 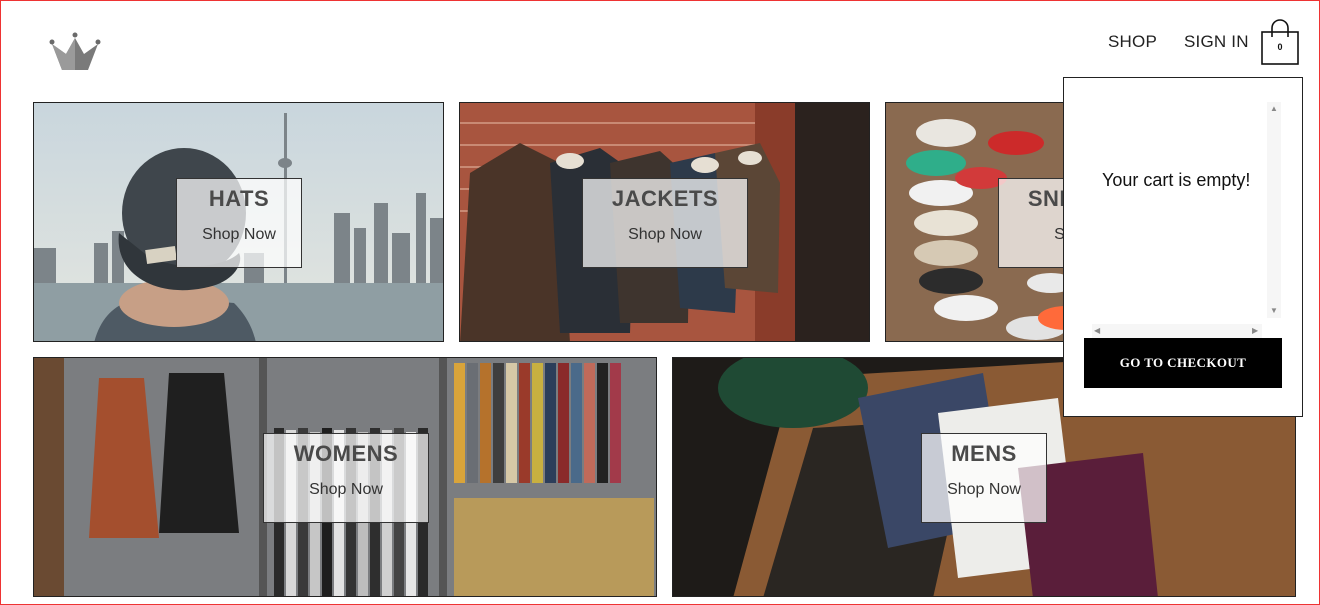 I want to click on cart-icon-button: 0, so click(x=1280, y=42).